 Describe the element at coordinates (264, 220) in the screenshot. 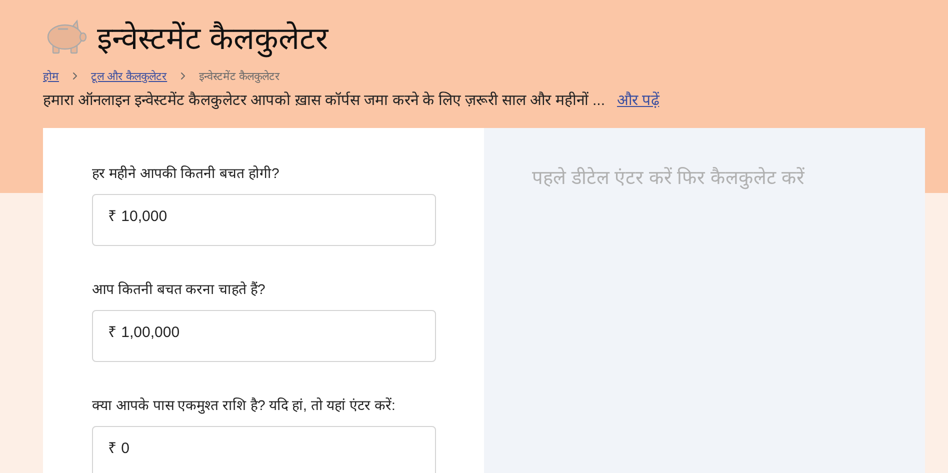

I see `amount-input: ₹ 10,000` at that location.